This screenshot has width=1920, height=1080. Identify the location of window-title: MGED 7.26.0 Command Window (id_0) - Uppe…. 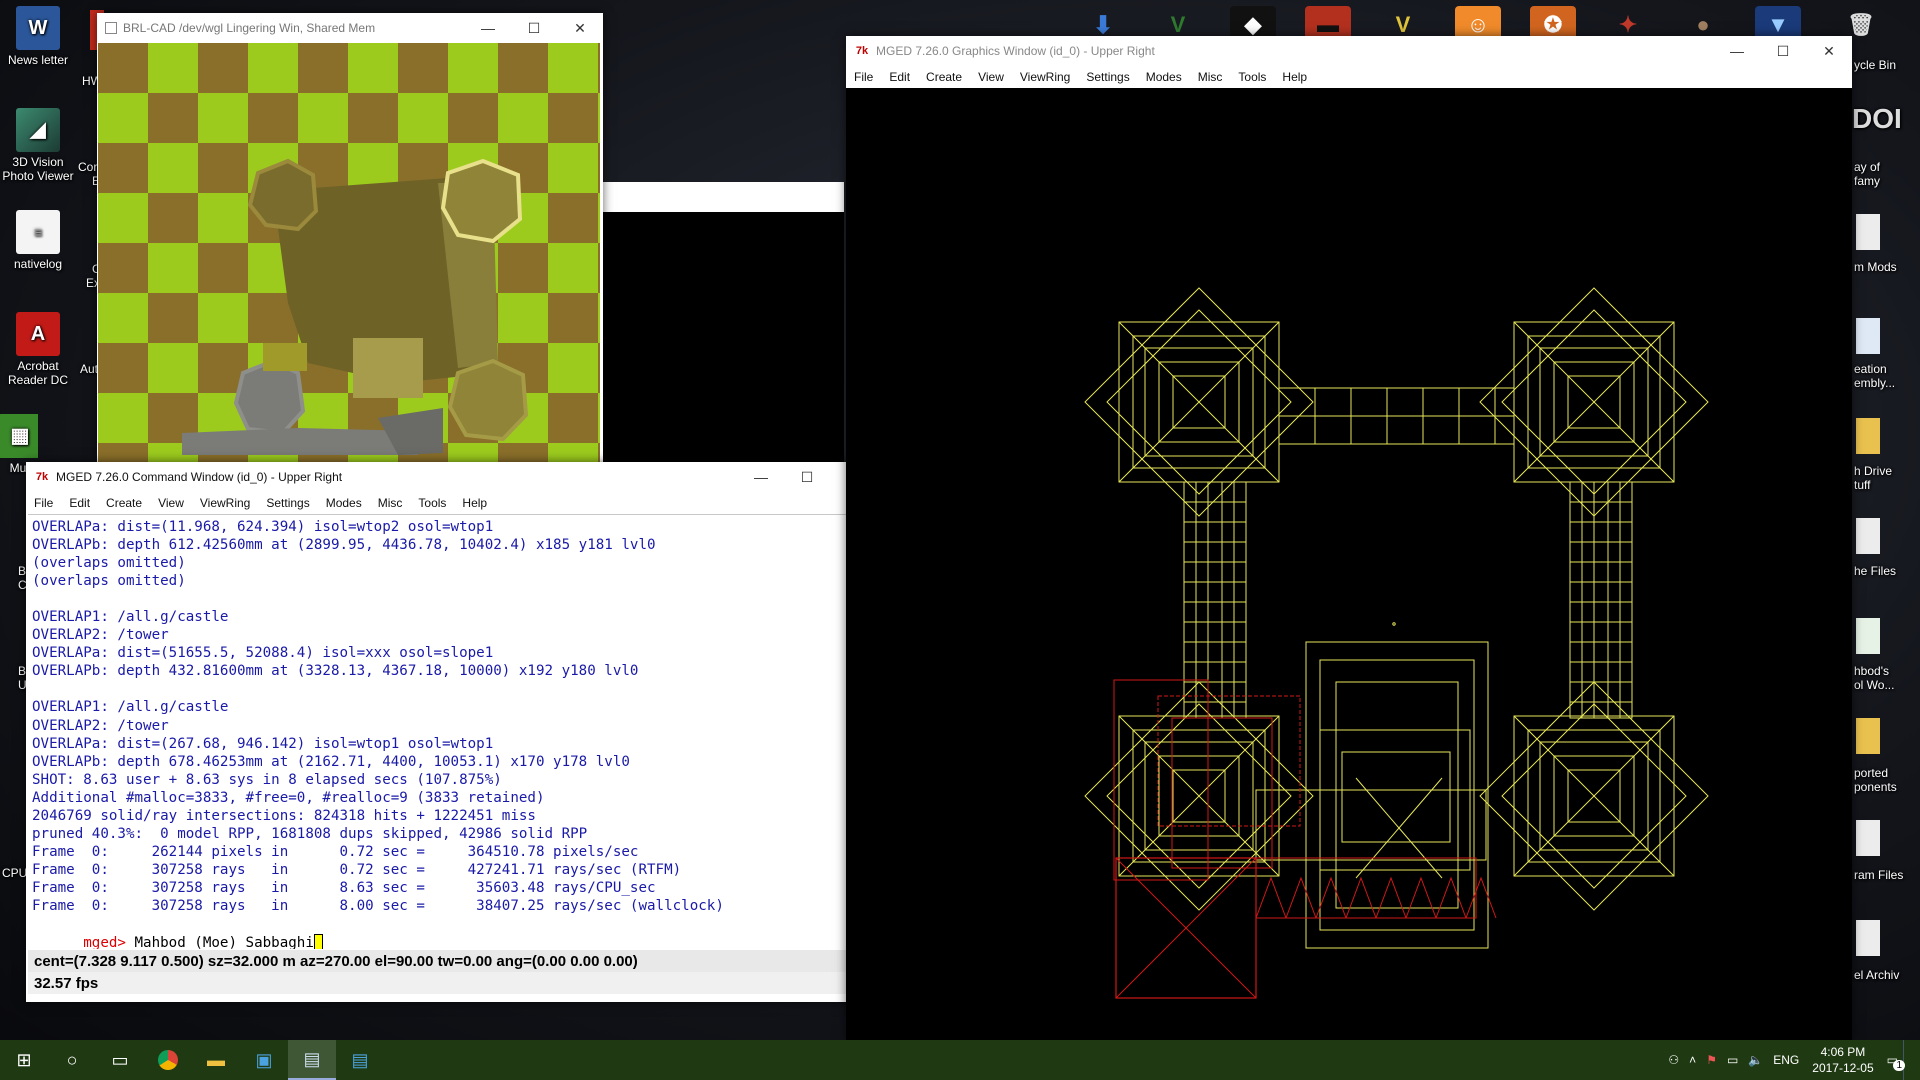
(199, 477).